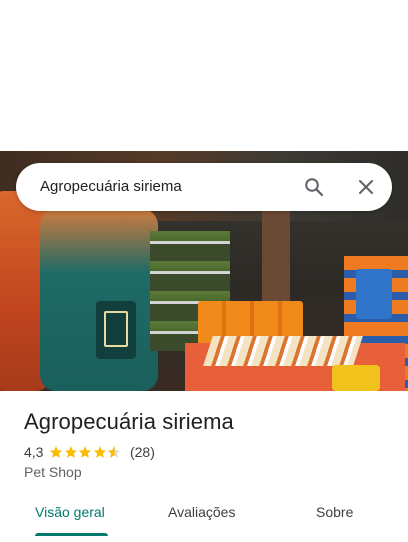 The width and height of the screenshot is (408, 542). I want to click on rating-row: 4,3 (28), so click(89, 452).